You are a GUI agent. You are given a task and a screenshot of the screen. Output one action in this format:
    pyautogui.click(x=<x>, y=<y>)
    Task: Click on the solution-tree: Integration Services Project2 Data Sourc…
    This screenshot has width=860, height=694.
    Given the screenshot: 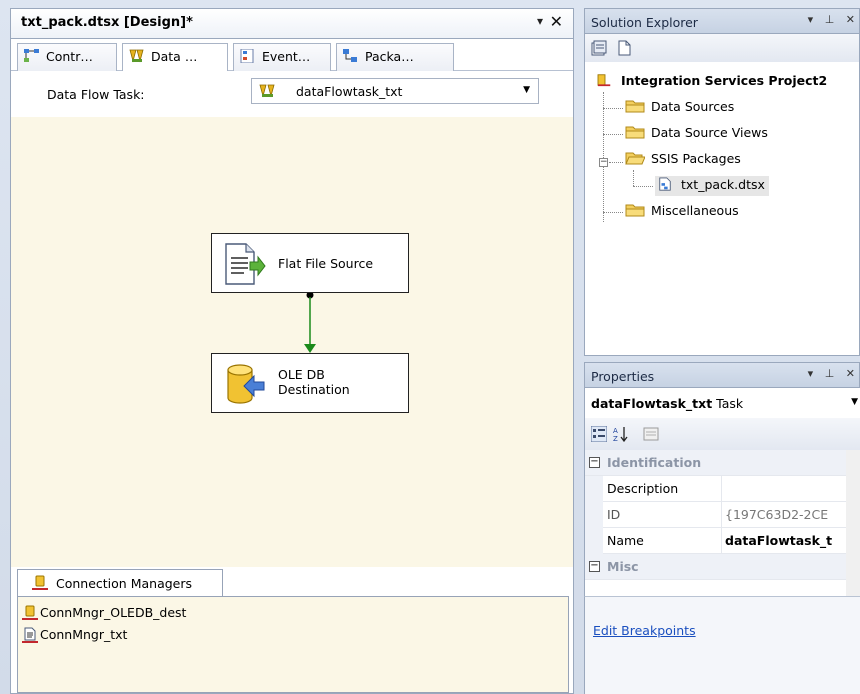 What is the action you would take?
    pyautogui.click(x=722, y=209)
    